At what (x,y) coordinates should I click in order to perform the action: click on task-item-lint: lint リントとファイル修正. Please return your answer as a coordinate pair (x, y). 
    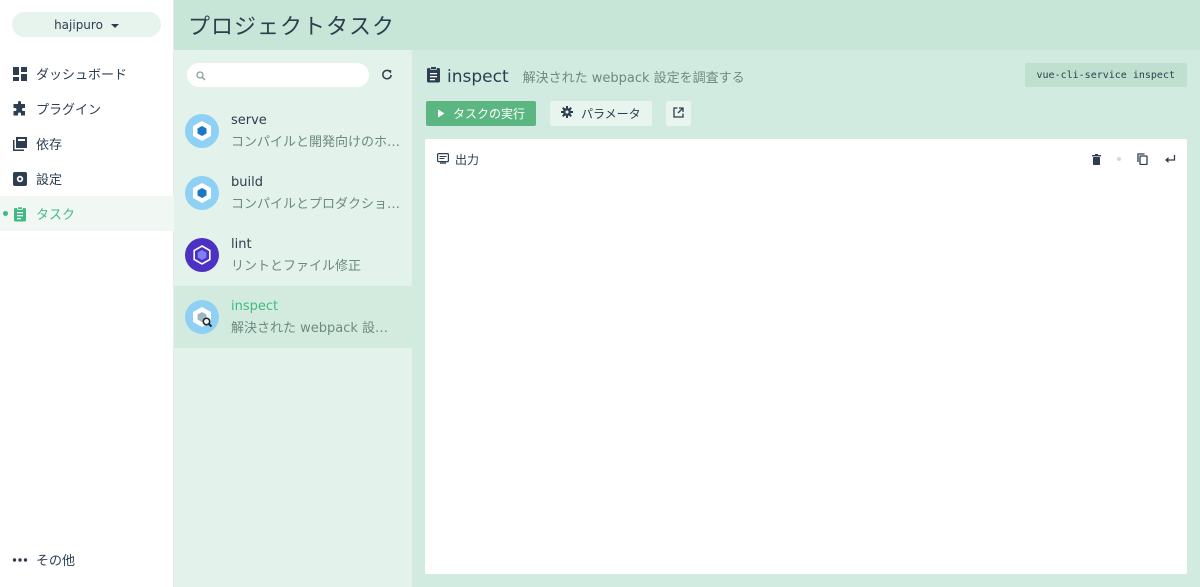
    Looking at the image, I should click on (293, 255).